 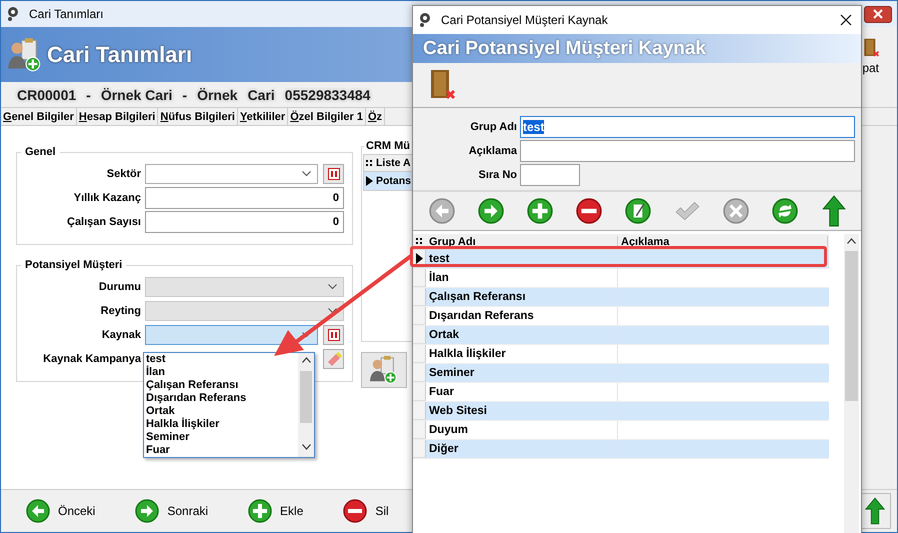 What do you see at coordinates (222, 385) in the screenshot?
I see `list-item: Çalışan Referansı` at bounding box center [222, 385].